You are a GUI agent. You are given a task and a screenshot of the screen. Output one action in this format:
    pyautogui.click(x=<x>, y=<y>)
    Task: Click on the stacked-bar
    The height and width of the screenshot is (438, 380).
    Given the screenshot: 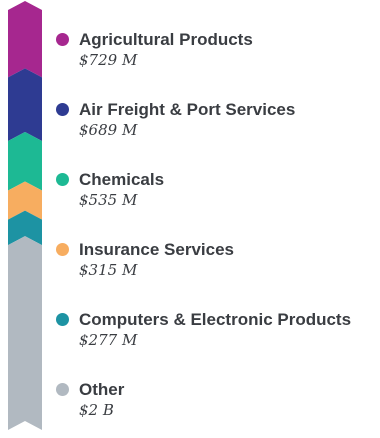 What is the action you would take?
    pyautogui.click(x=25, y=215)
    